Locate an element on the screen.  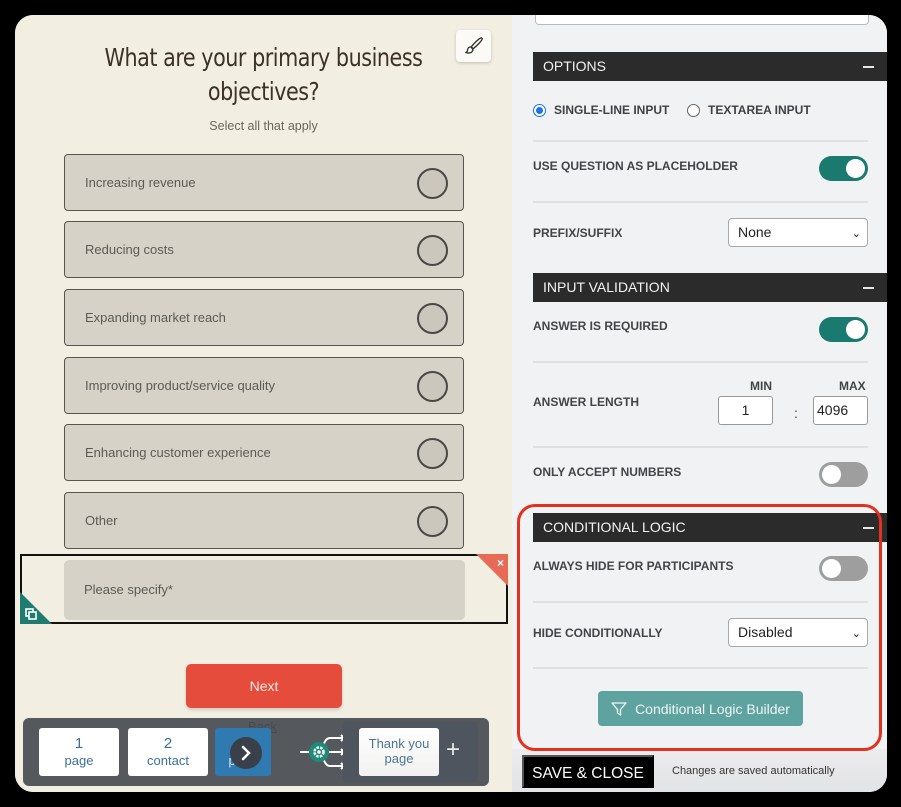
choice-label: Reducing costs is located at coordinates (129, 249).